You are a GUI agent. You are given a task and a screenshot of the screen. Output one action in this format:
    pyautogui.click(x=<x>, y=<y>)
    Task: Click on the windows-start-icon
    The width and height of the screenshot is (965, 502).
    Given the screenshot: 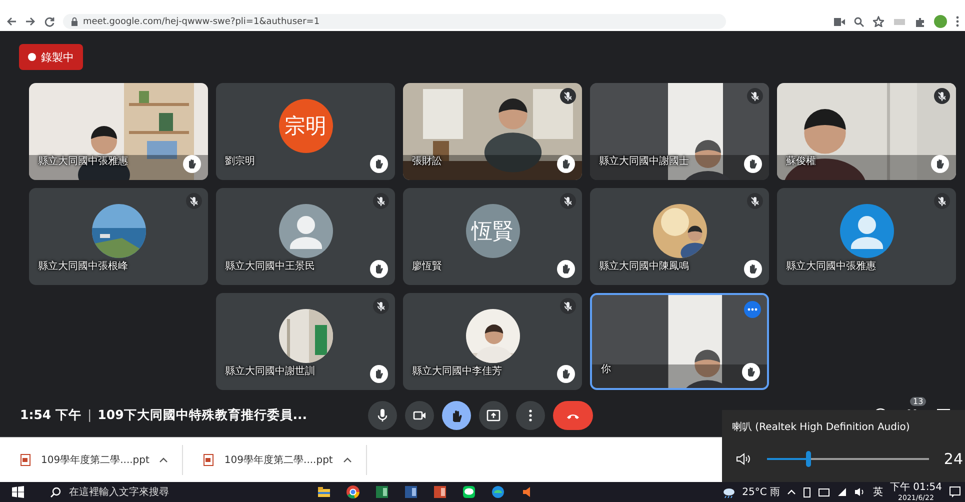 What is the action you would take?
    pyautogui.click(x=18, y=492)
    